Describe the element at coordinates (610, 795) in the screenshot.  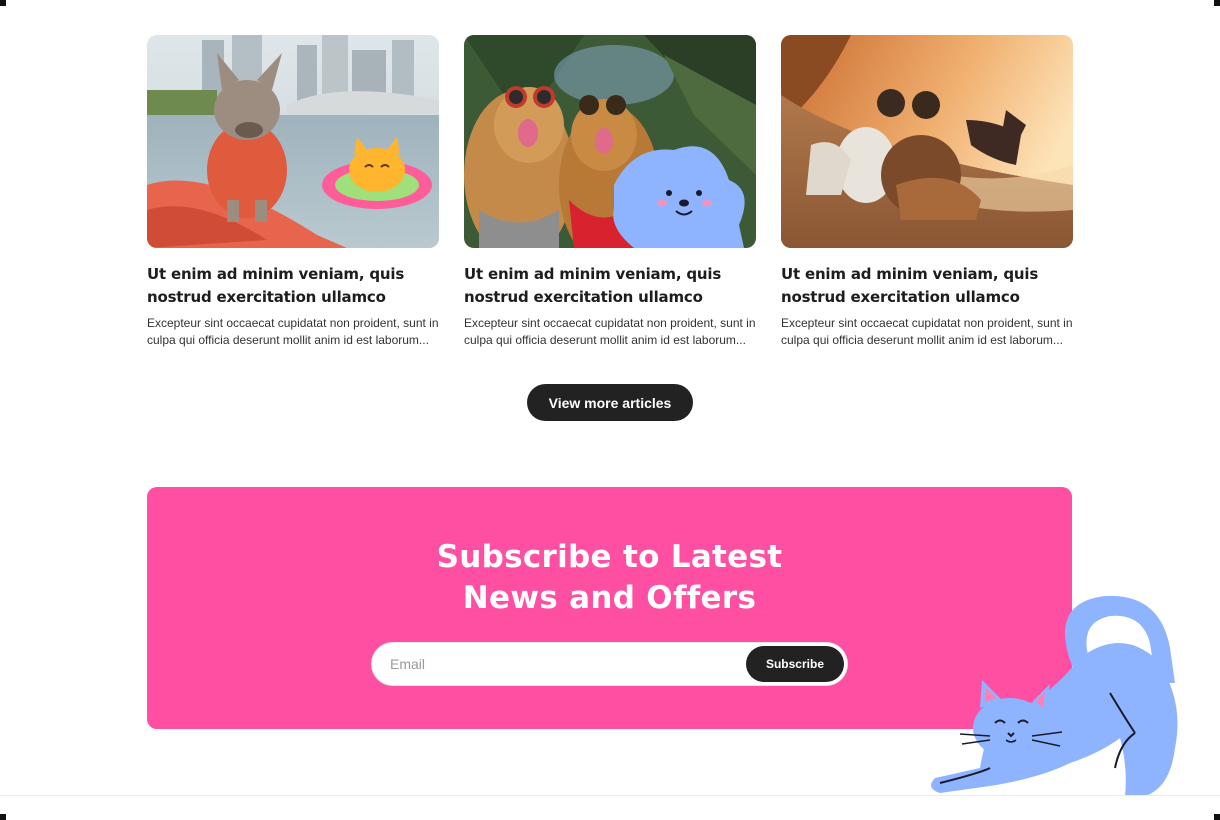
I see `footer-divider` at that location.